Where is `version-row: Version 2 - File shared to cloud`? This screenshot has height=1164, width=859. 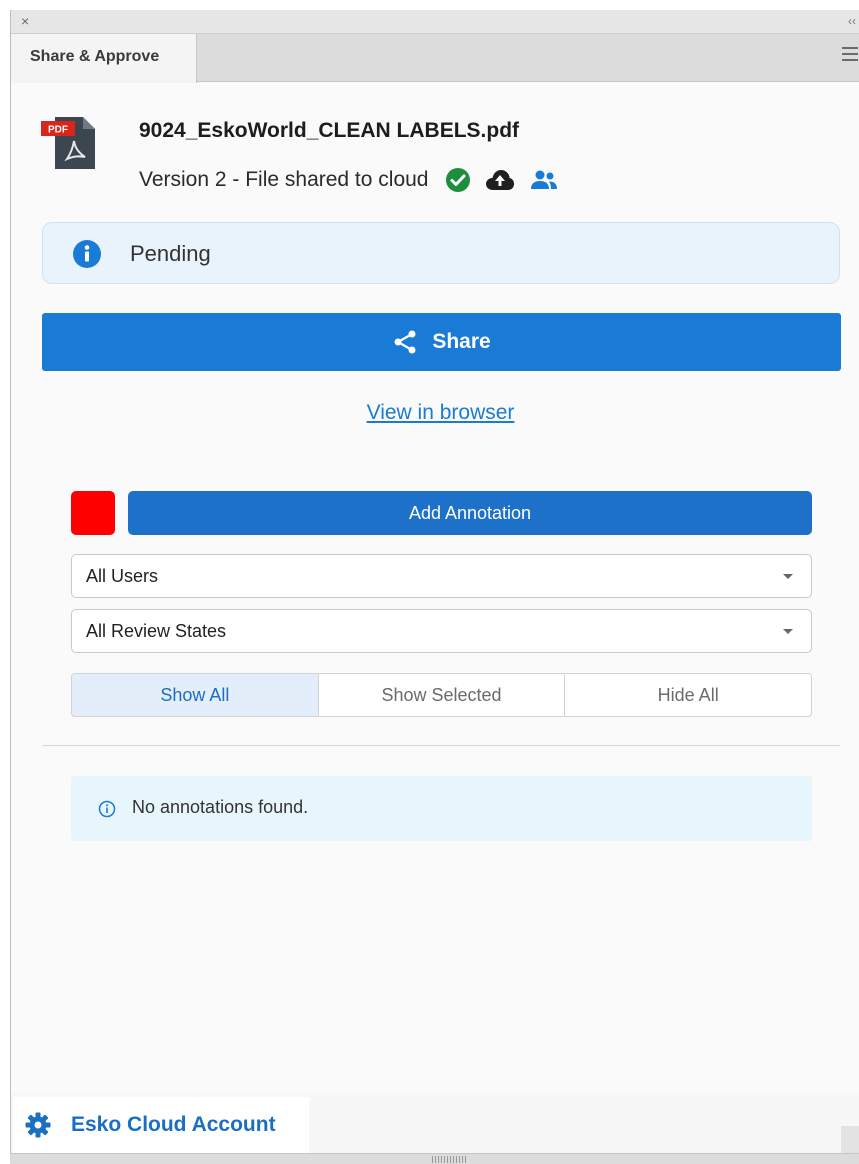 version-row: Version 2 - File shared to cloud is located at coordinates (349, 180).